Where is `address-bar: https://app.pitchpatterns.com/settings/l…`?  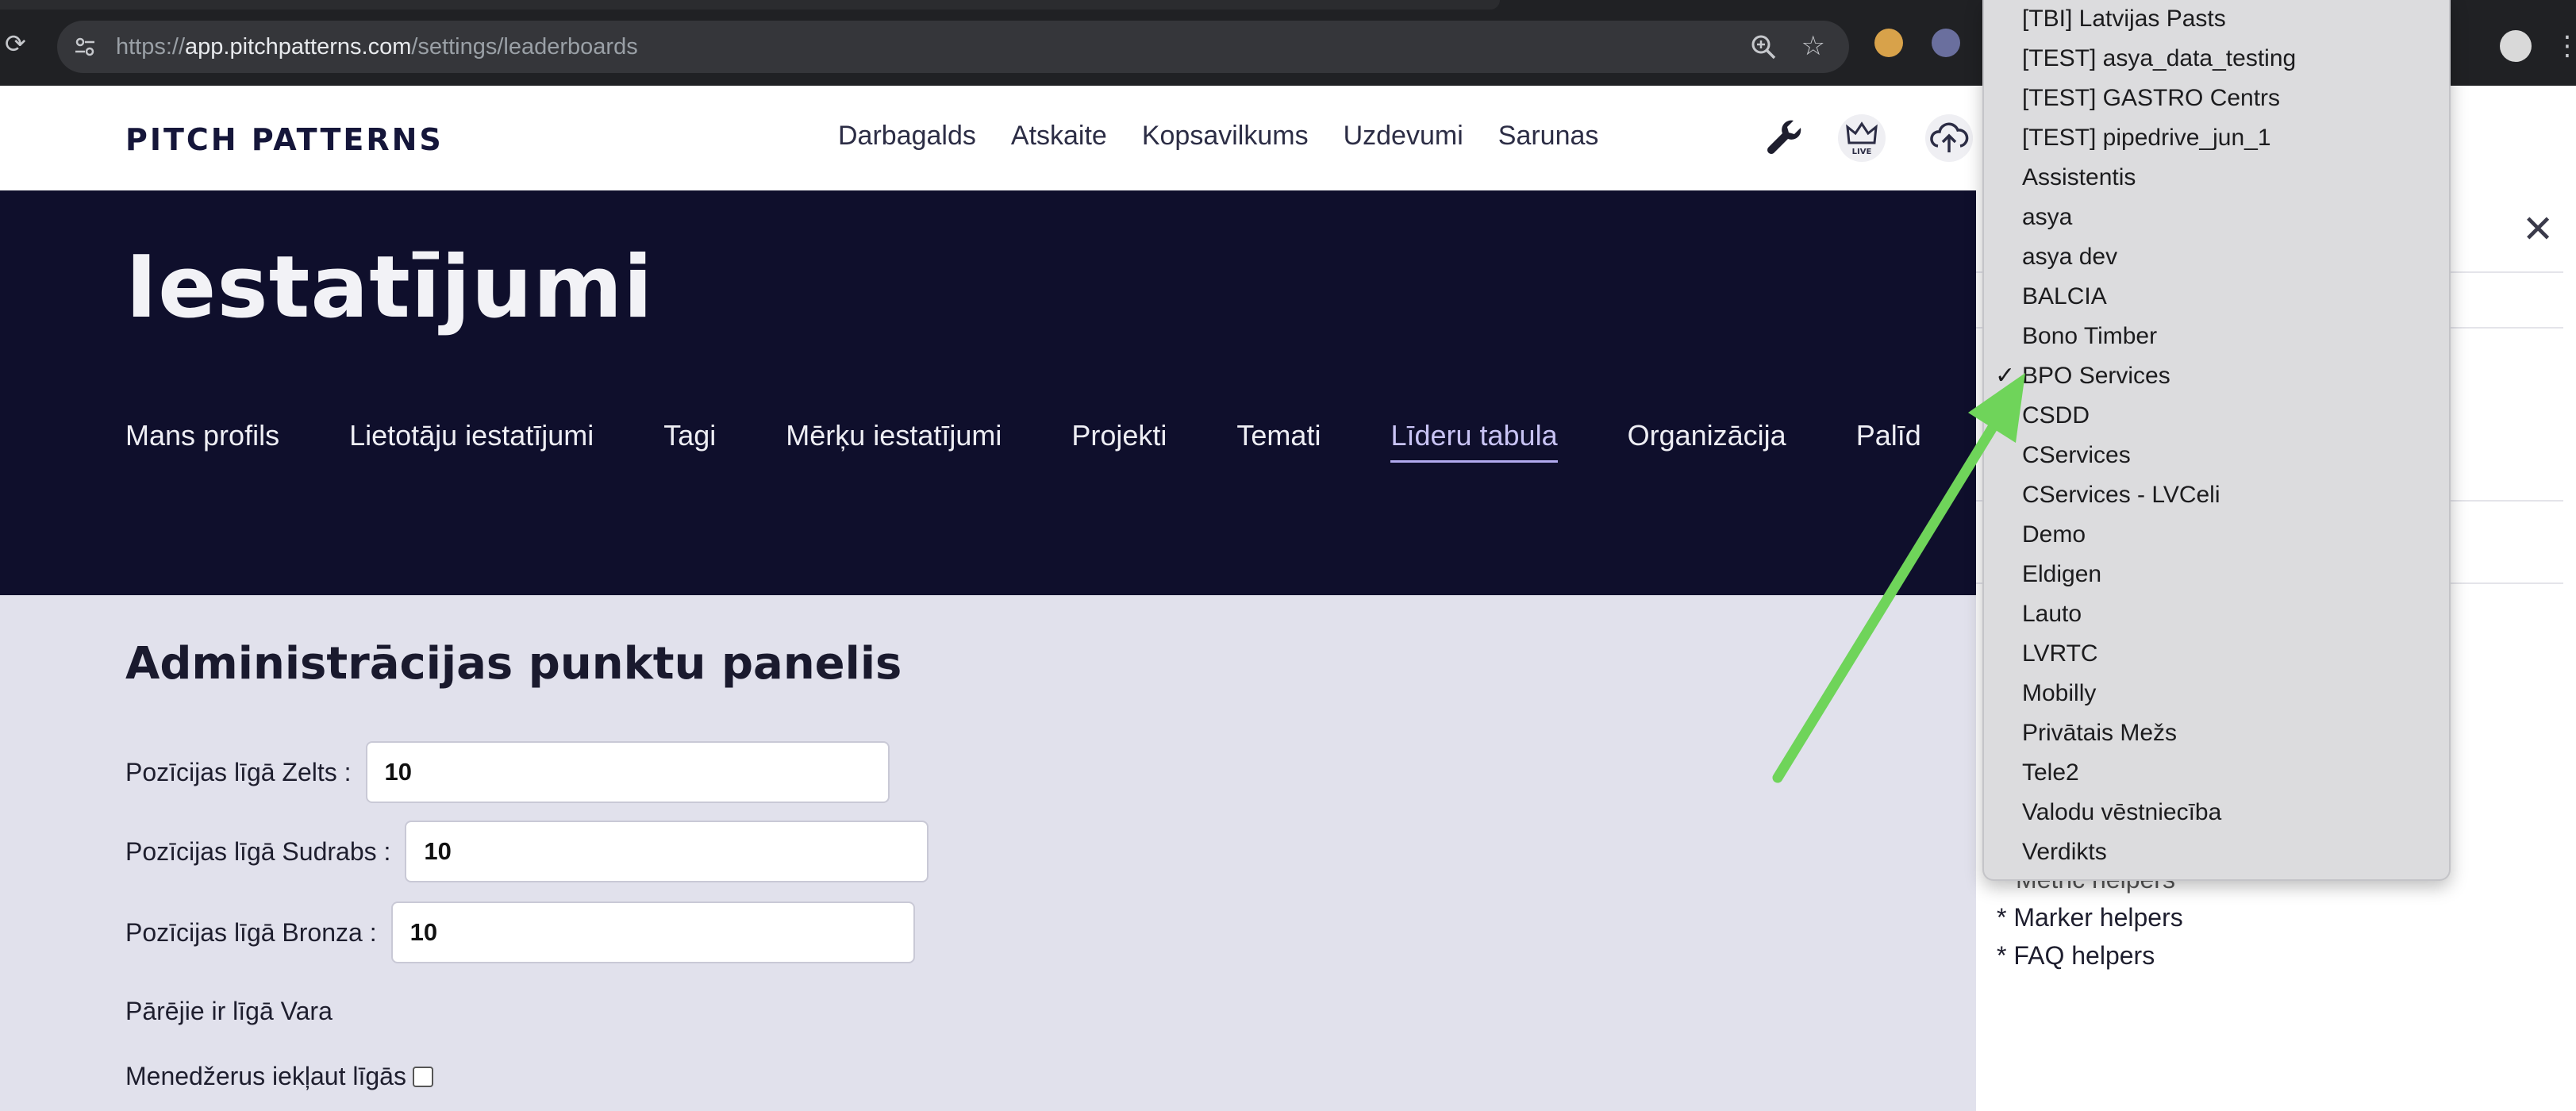
address-bar: https://app.pitchpatterns.com/settings/l… is located at coordinates (953, 47).